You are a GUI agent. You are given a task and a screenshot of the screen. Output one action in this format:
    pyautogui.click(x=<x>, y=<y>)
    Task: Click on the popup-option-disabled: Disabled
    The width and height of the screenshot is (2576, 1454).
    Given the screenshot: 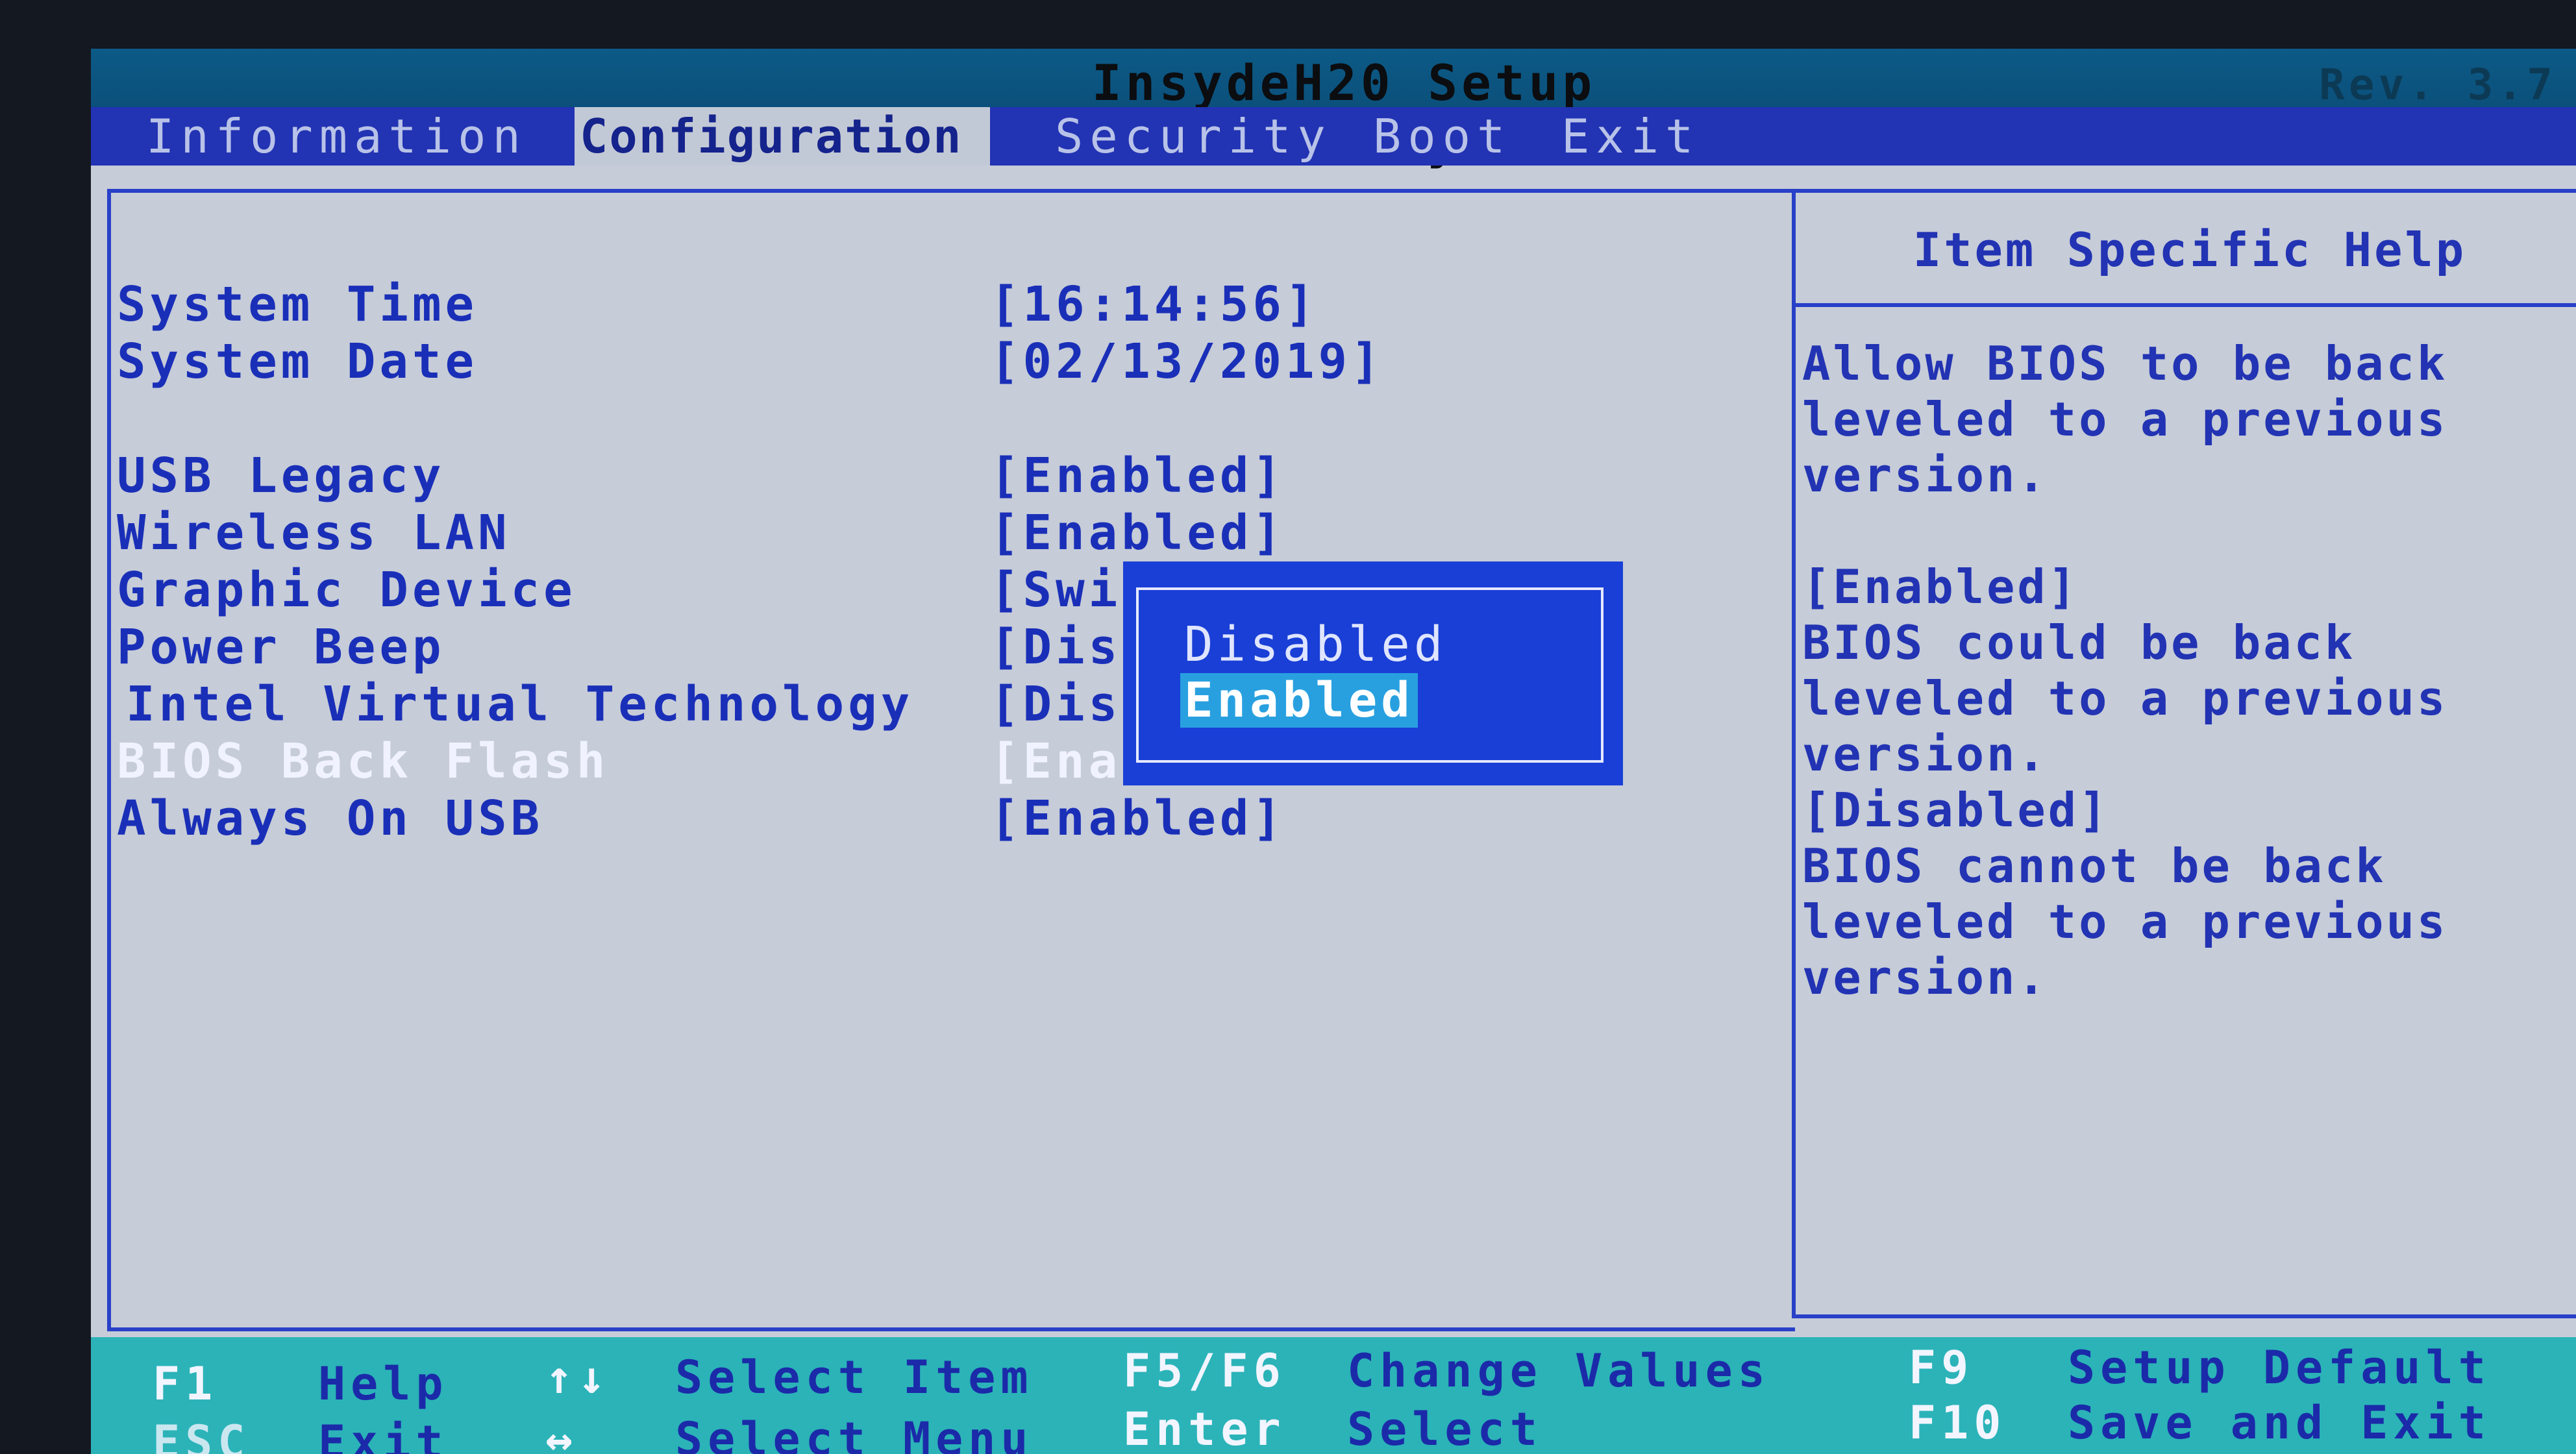 What is the action you would take?
    pyautogui.click(x=1315, y=644)
    